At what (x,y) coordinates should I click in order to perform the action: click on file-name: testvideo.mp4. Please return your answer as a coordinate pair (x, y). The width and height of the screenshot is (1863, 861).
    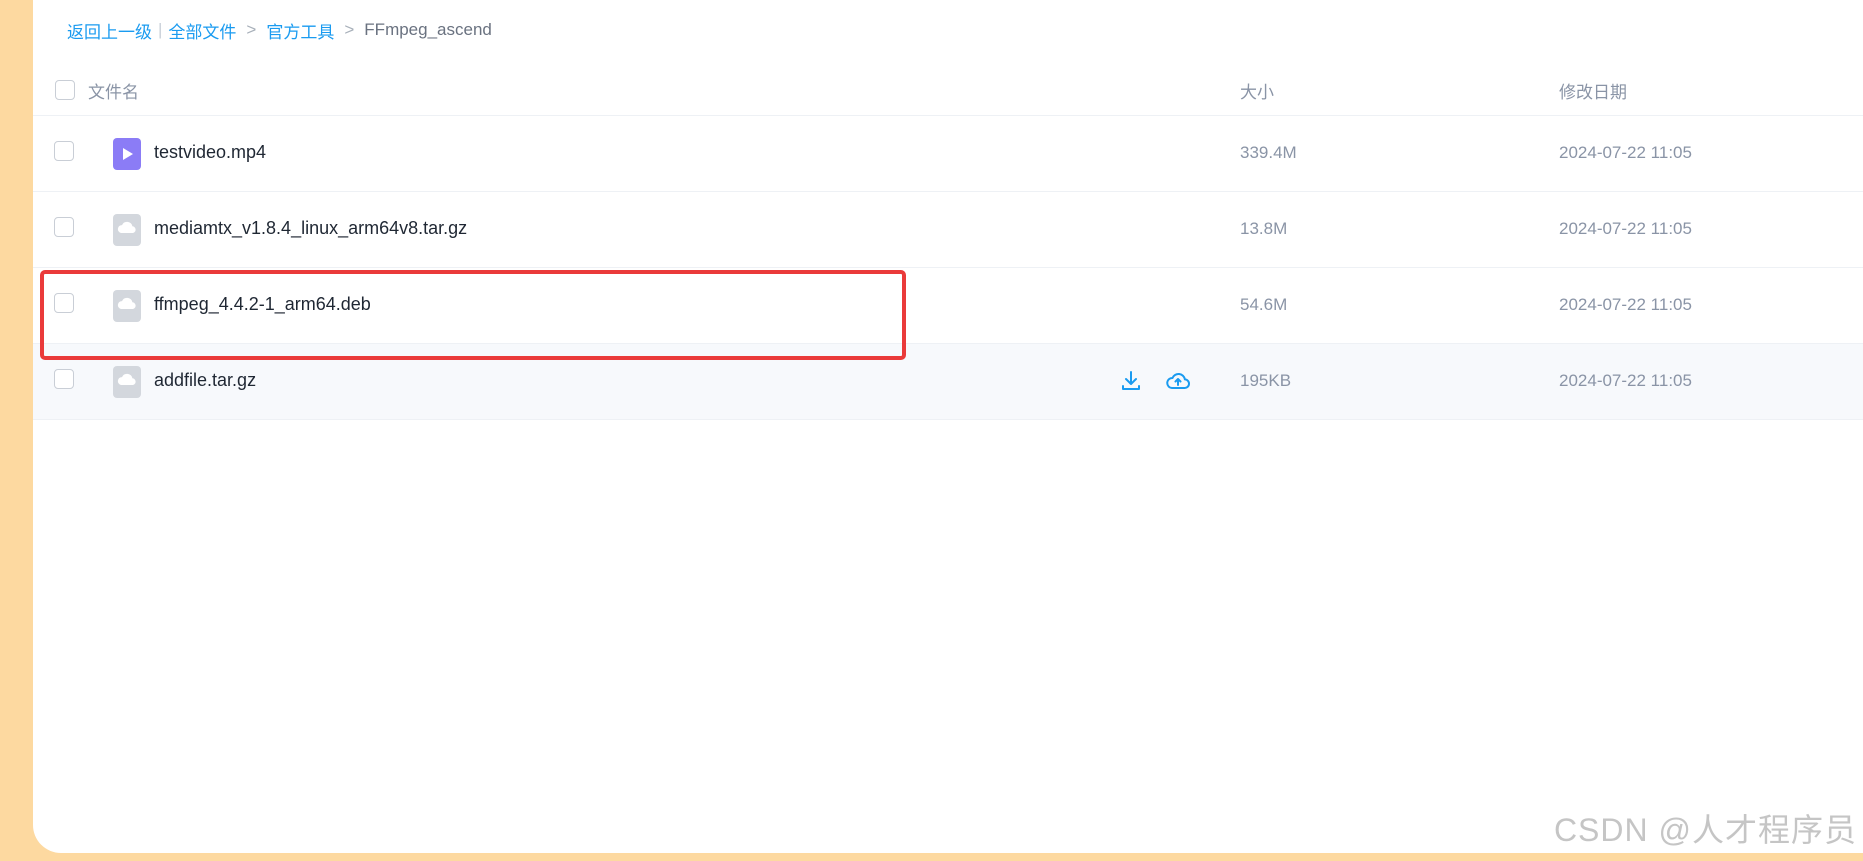
    Looking at the image, I should click on (210, 152).